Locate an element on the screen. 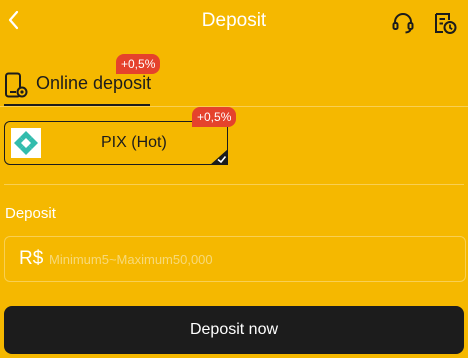 The image size is (468, 358). history-icon is located at coordinates (446, 23).